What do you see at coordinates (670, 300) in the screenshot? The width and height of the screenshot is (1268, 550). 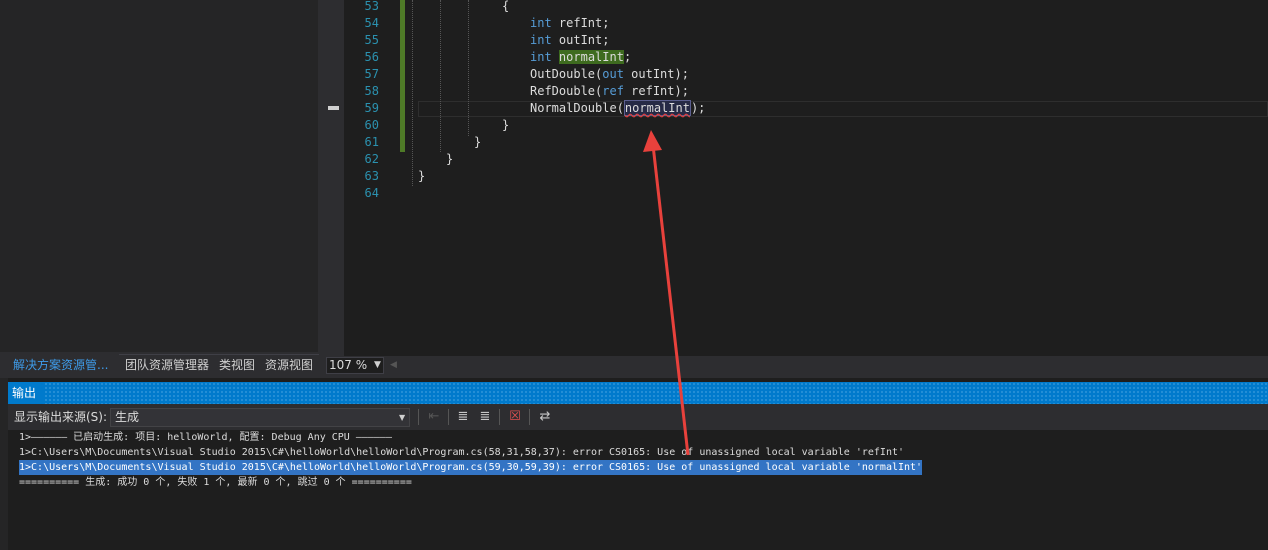 I see `annotation-arrow-line` at bounding box center [670, 300].